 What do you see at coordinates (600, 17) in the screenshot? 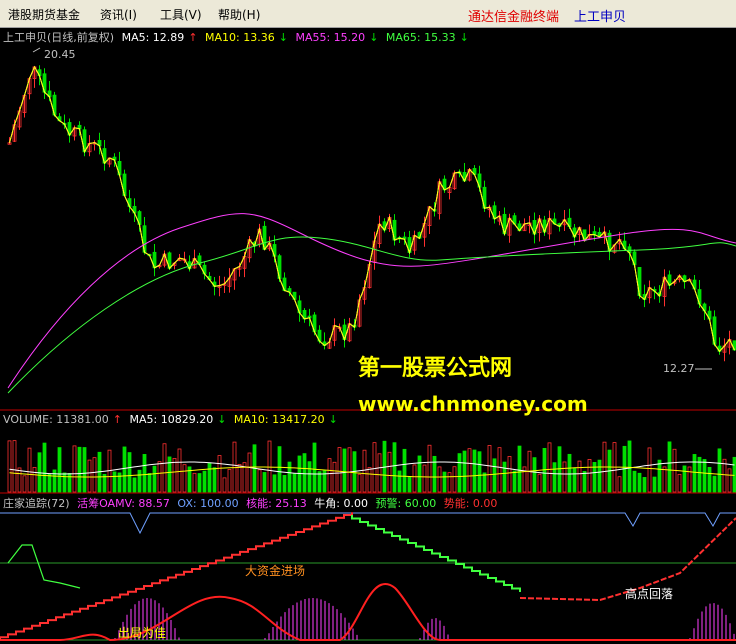
I see `stock-name: 上工申贝` at bounding box center [600, 17].